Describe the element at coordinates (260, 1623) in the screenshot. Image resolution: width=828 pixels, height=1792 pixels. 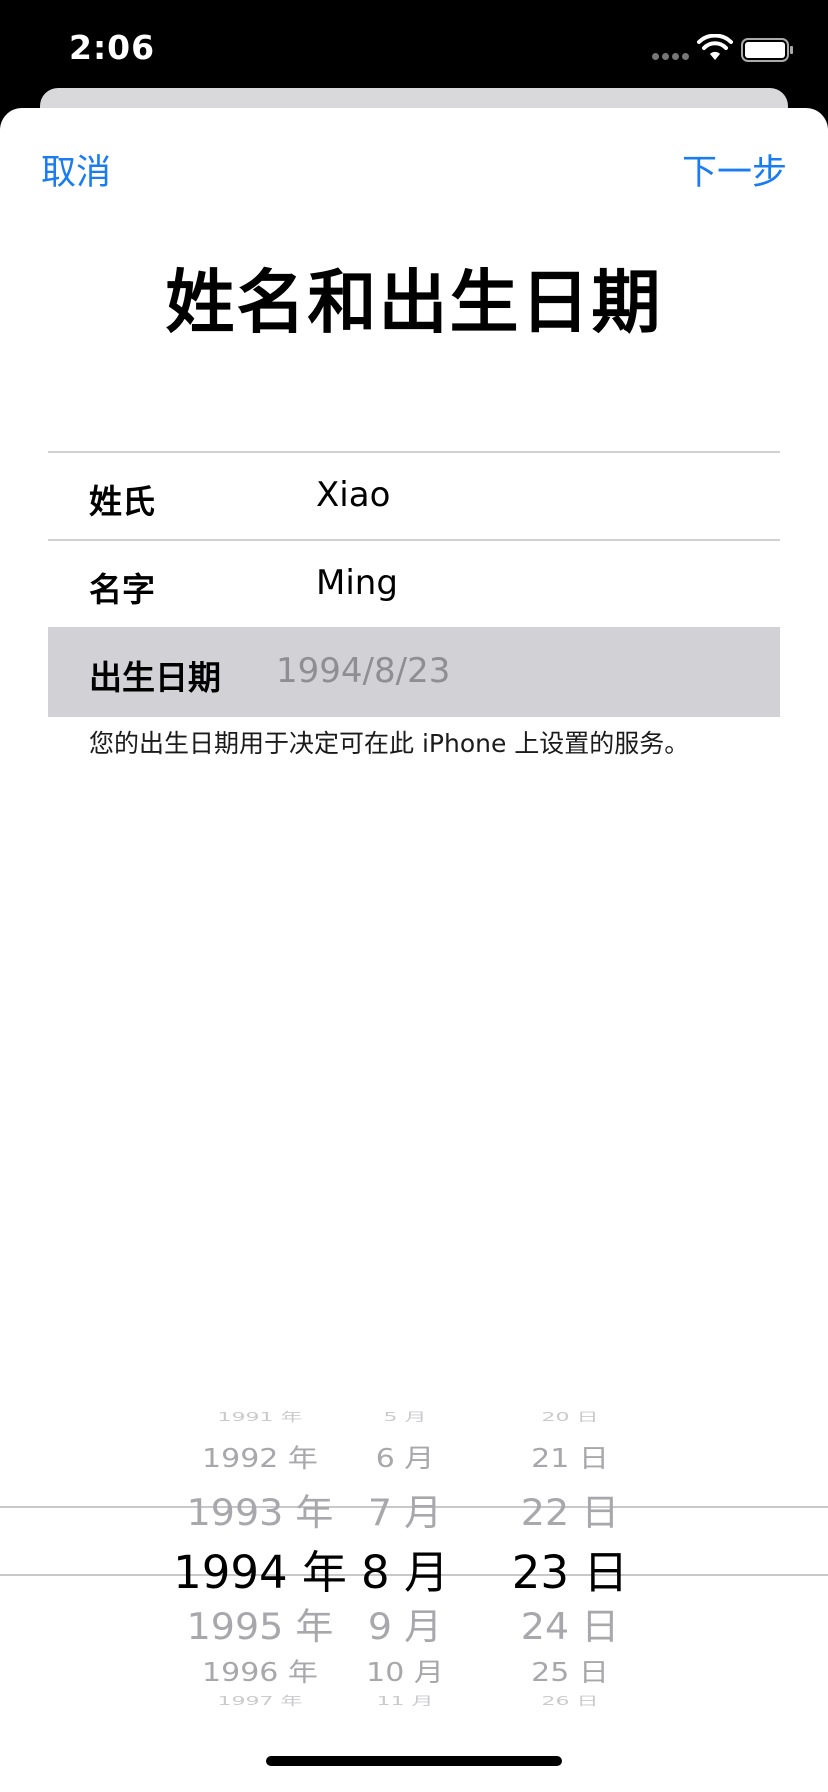
I see `picker-year-option: 1995 年` at that location.